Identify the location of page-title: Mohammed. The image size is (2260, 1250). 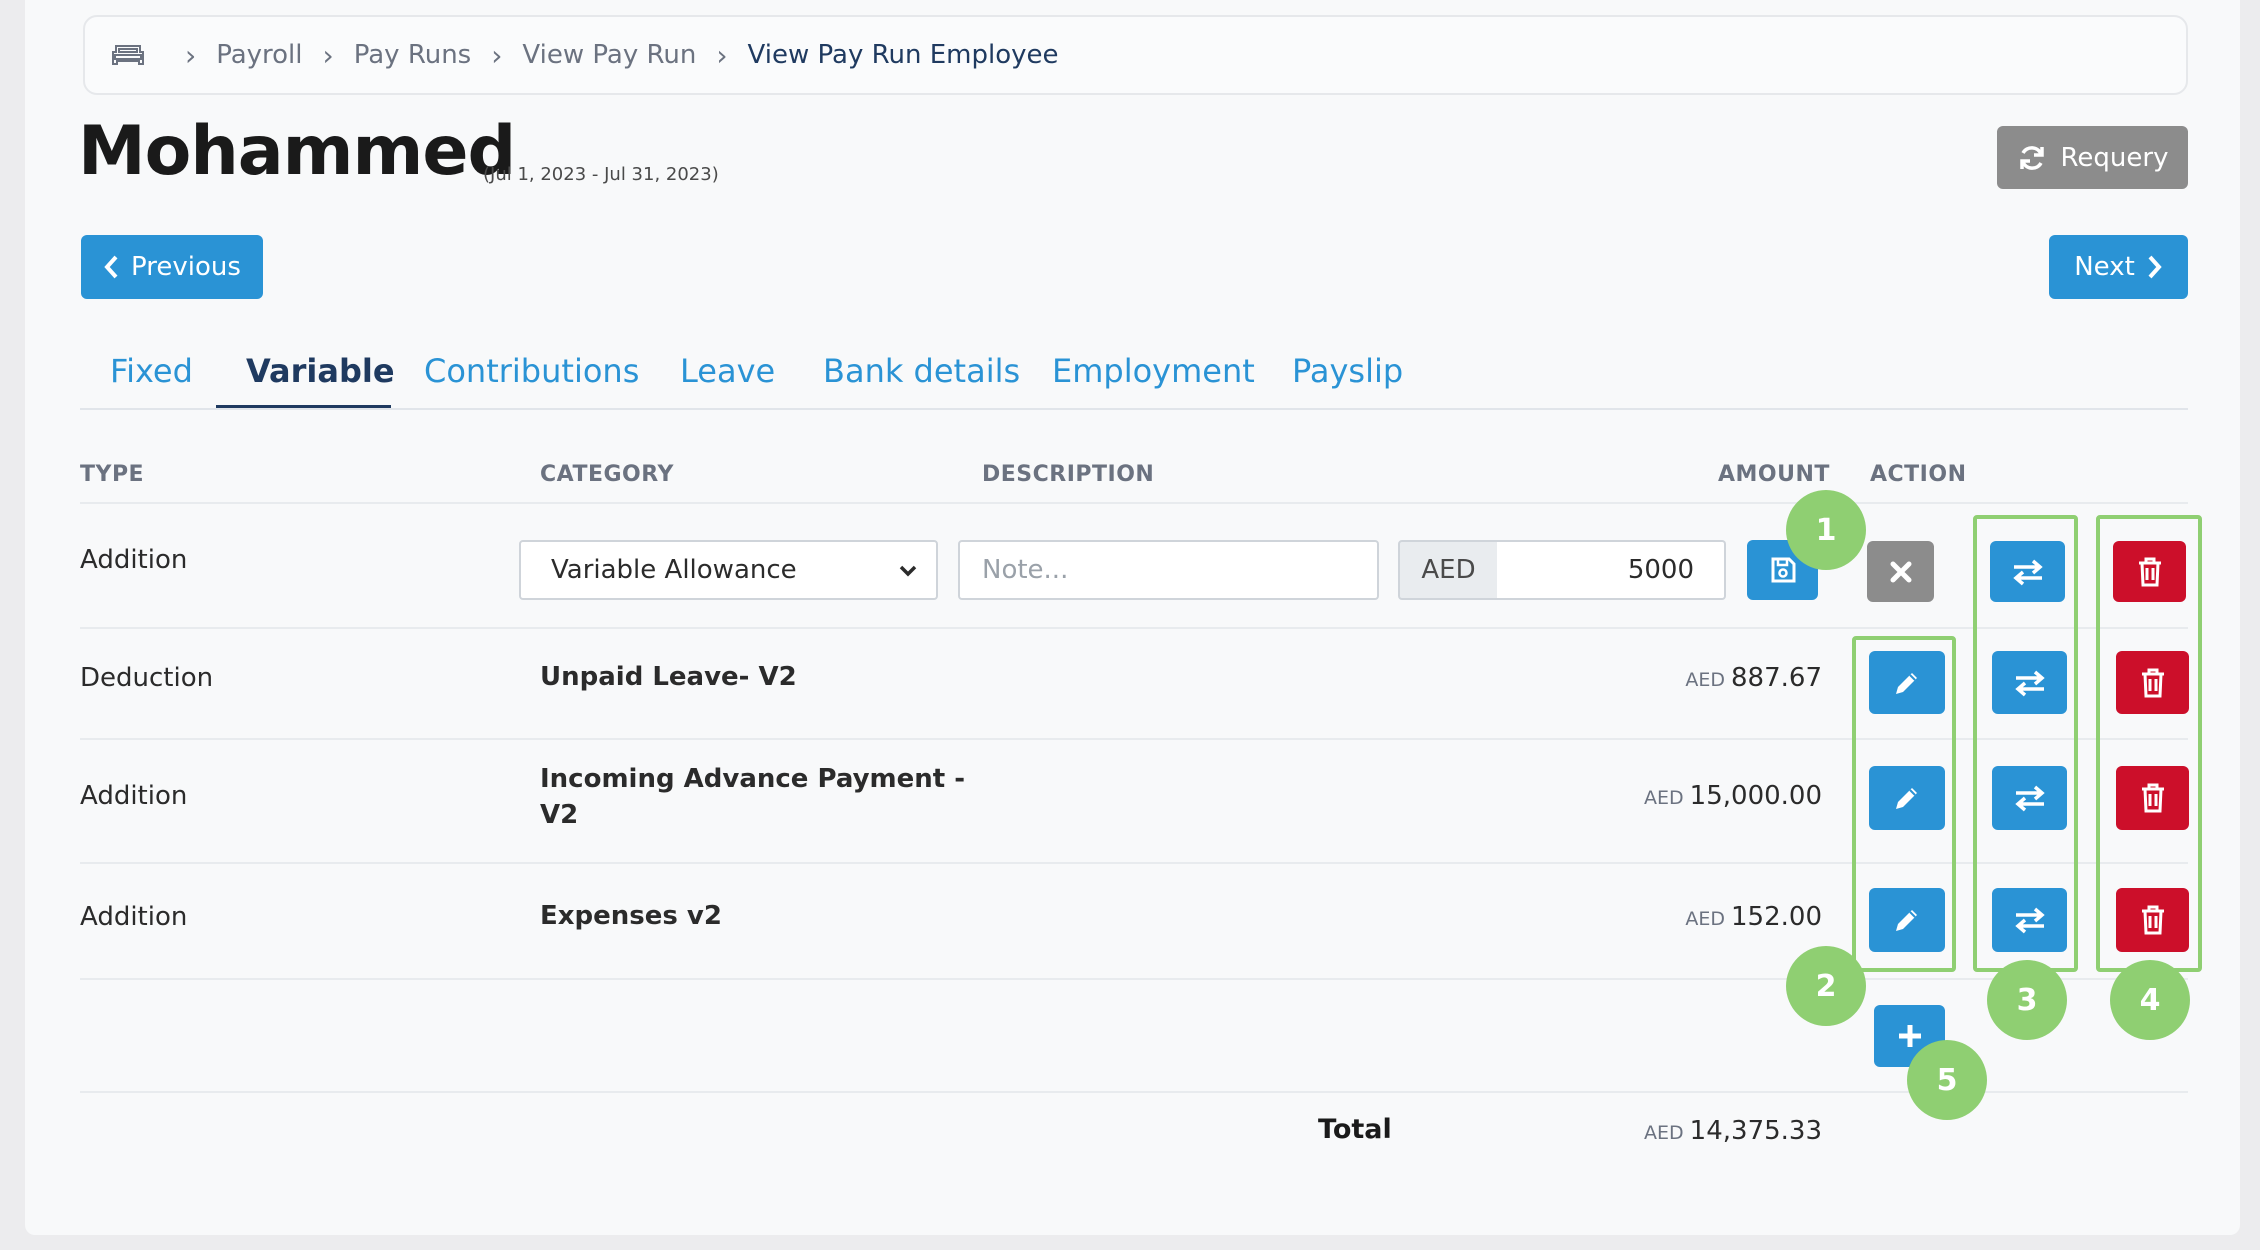
(297, 151).